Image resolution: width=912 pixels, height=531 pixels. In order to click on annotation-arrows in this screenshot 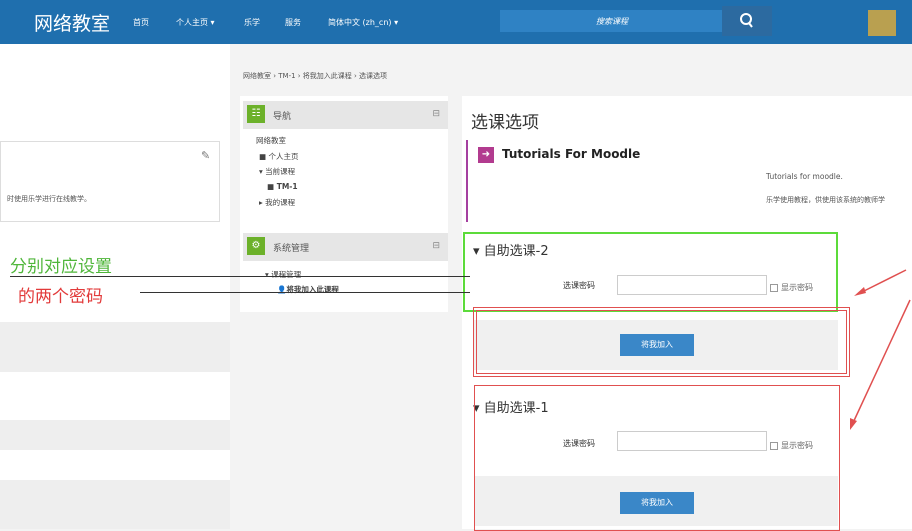, I will do `click(880, 349)`.